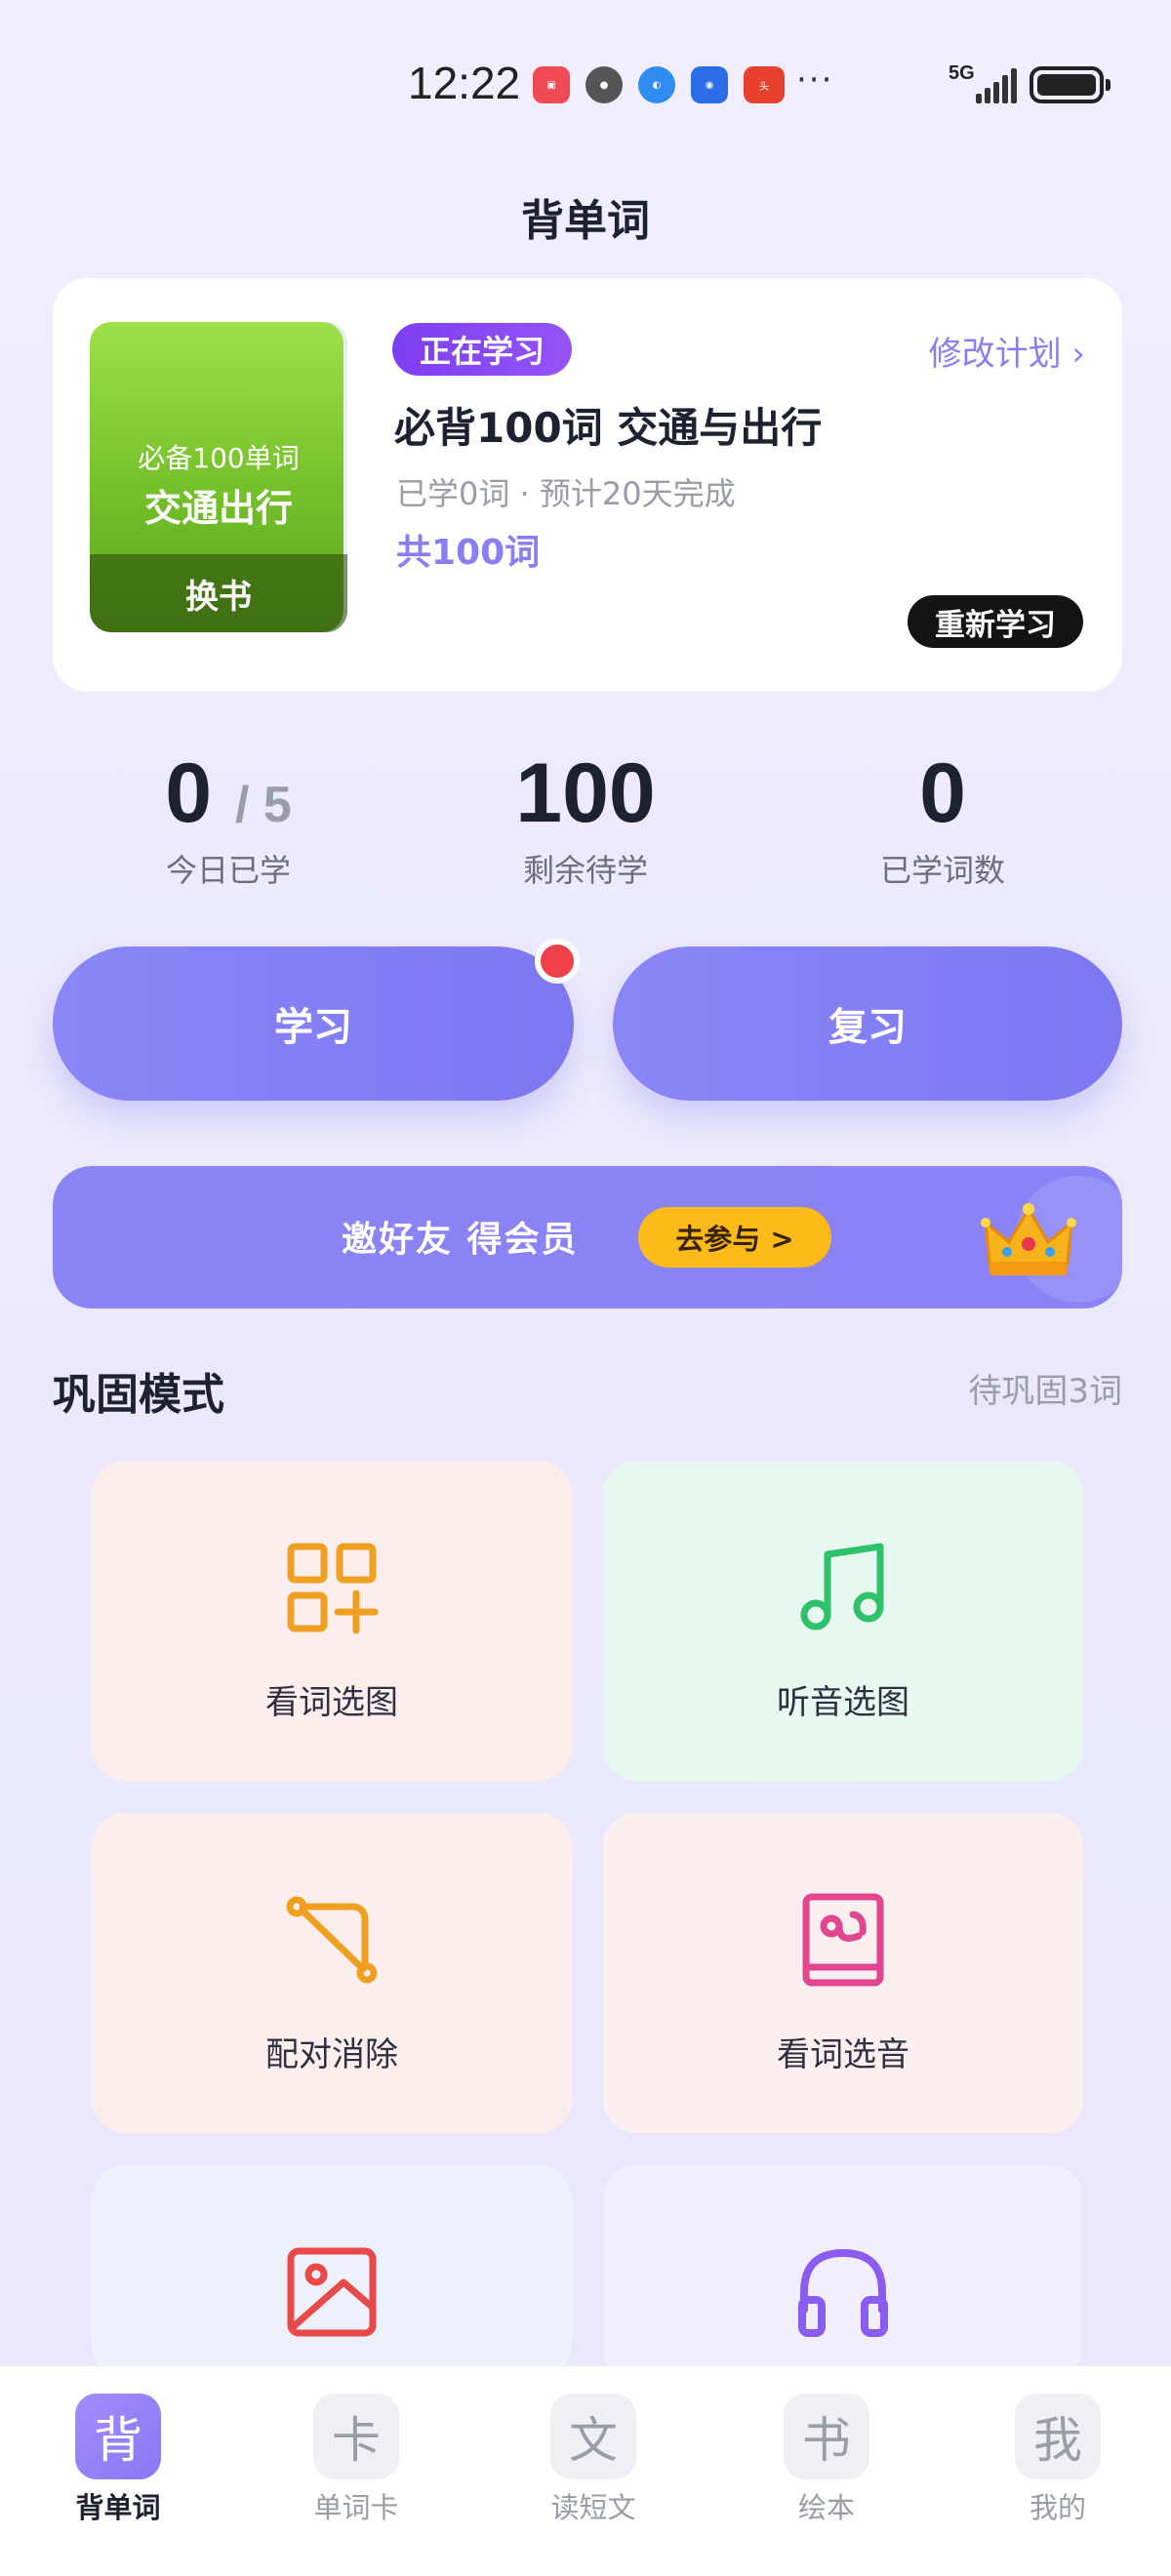  Describe the element at coordinates (118, 2507) in the screenshot. I see `nav-label: 背单词` at that location.